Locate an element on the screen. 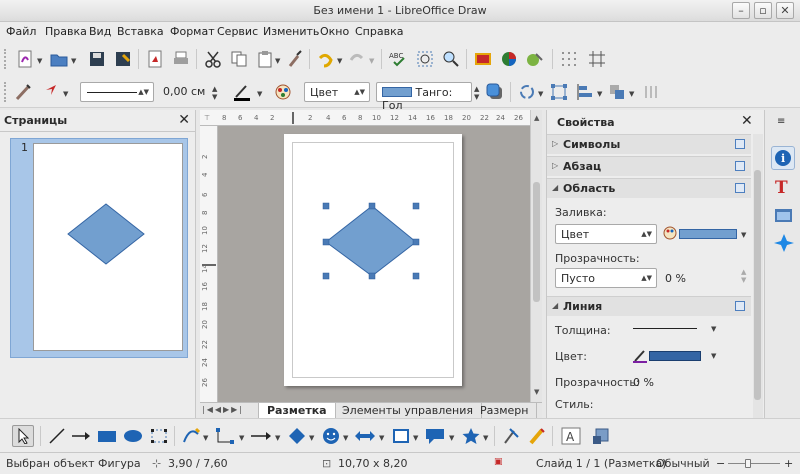 The height and width of the screenshot is (474, 800). copy-icon is located at coordinates (239, 59).